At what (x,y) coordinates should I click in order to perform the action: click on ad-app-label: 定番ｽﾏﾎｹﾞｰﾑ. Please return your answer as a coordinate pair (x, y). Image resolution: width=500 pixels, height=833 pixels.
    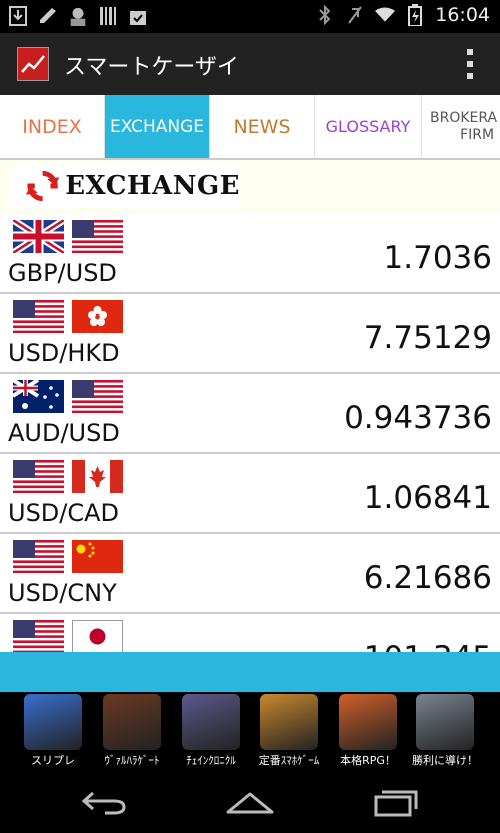
    Looking at the image, I should click on (289, 760).